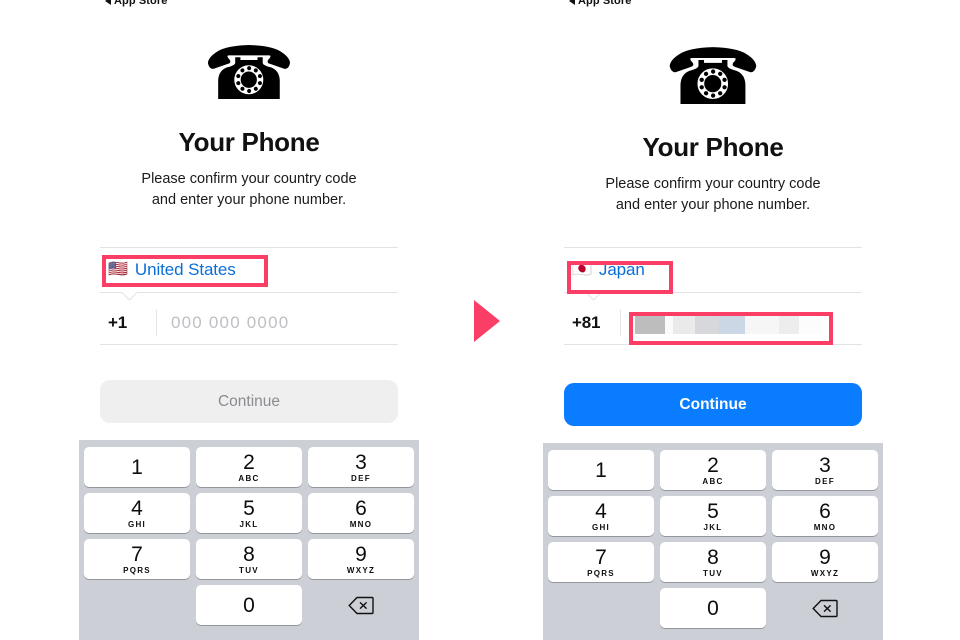 Image resolution: width=960 pixels, height=640 pixels. I want to click on highlight-box-country-before, so click(185, 271).